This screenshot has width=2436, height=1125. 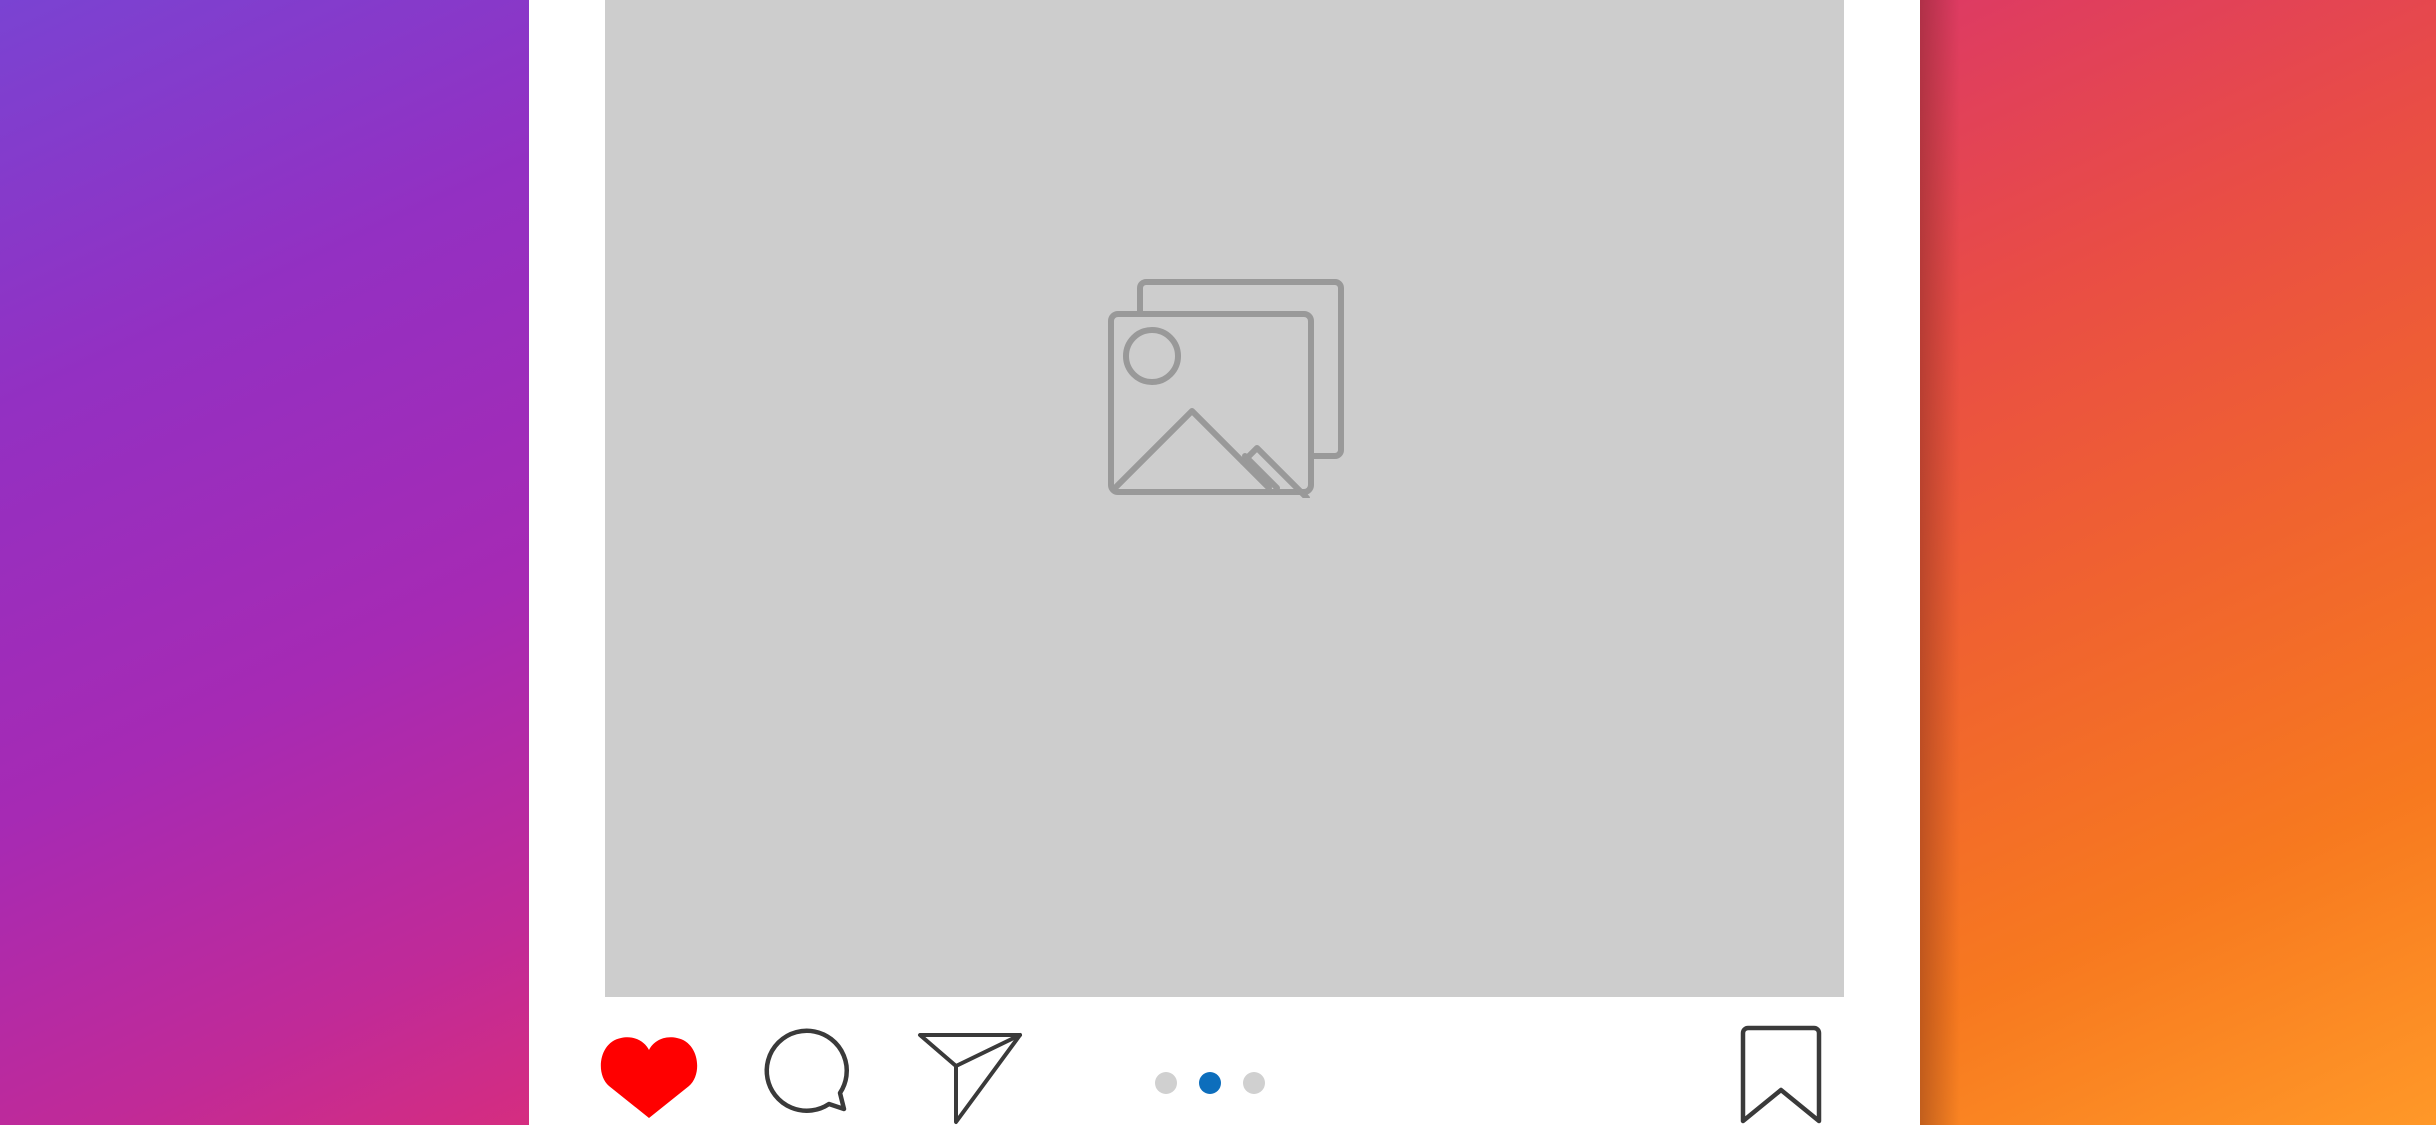 I want to click on heart-icon, so click(x=649, y=1075).